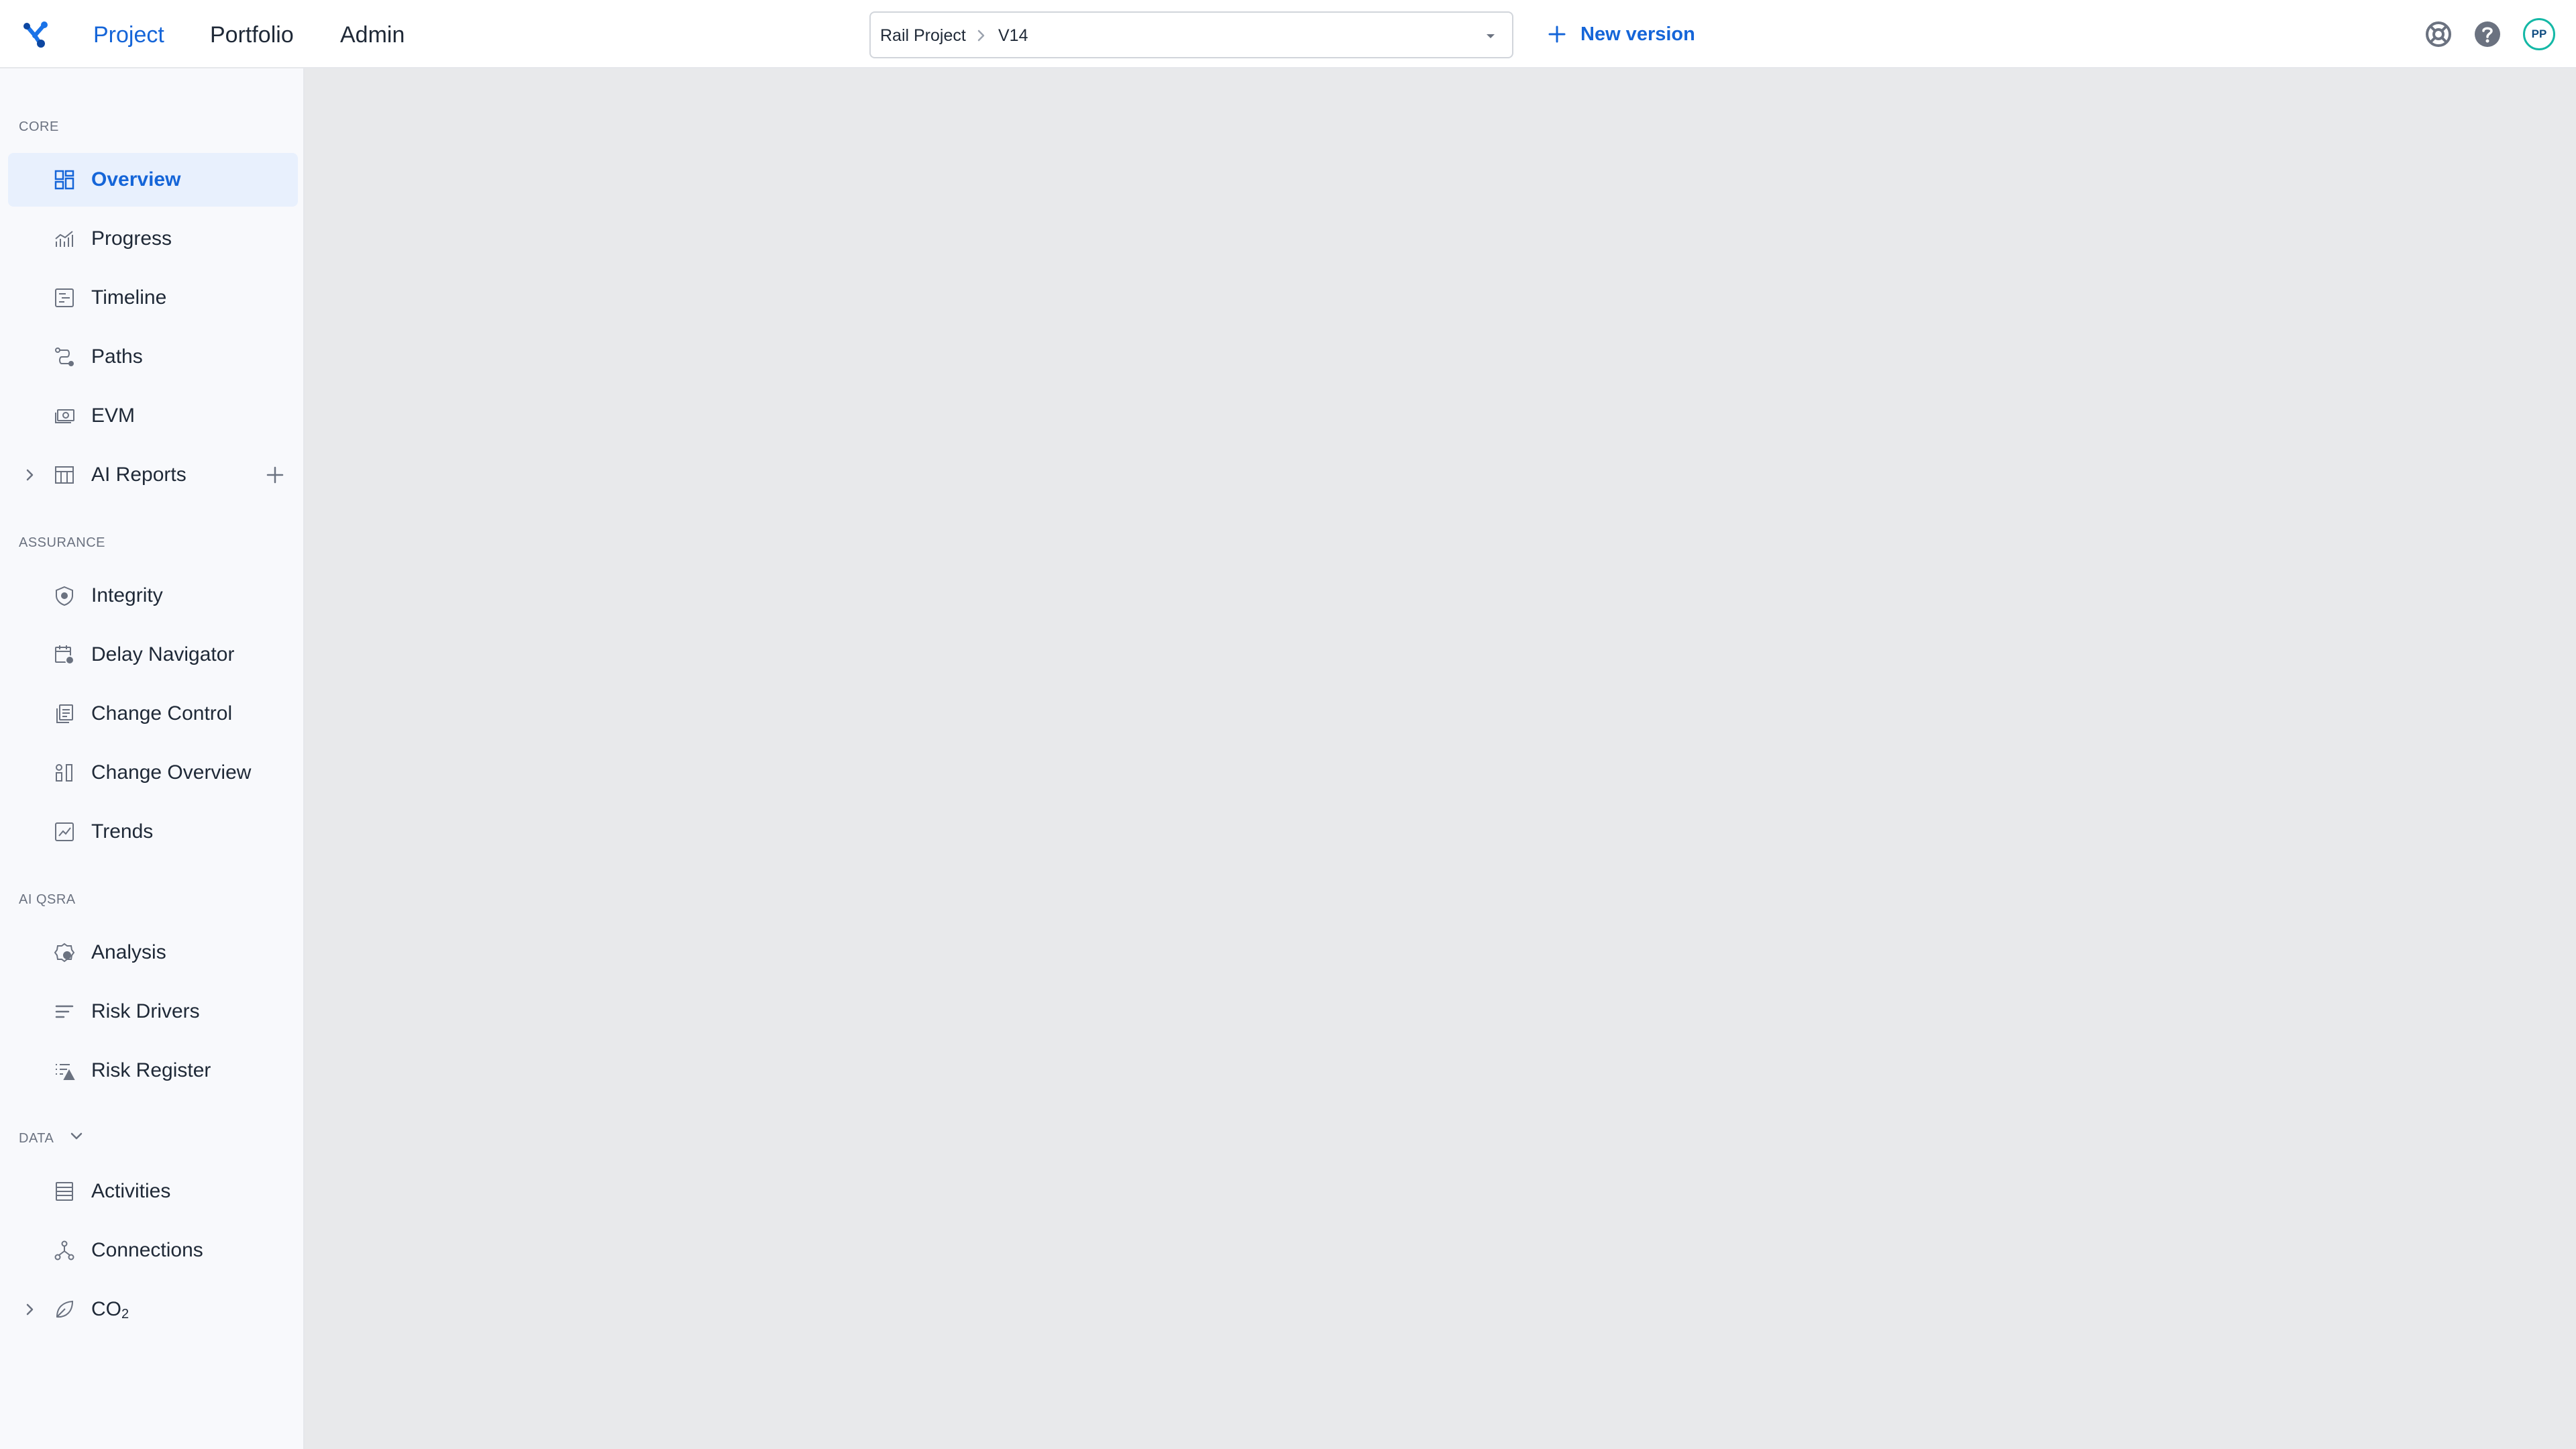  What do you see at coordinates (923, 35) in the screenshot?
I see `version-selector-project: Rail Project` at bounding box center [923, 35].